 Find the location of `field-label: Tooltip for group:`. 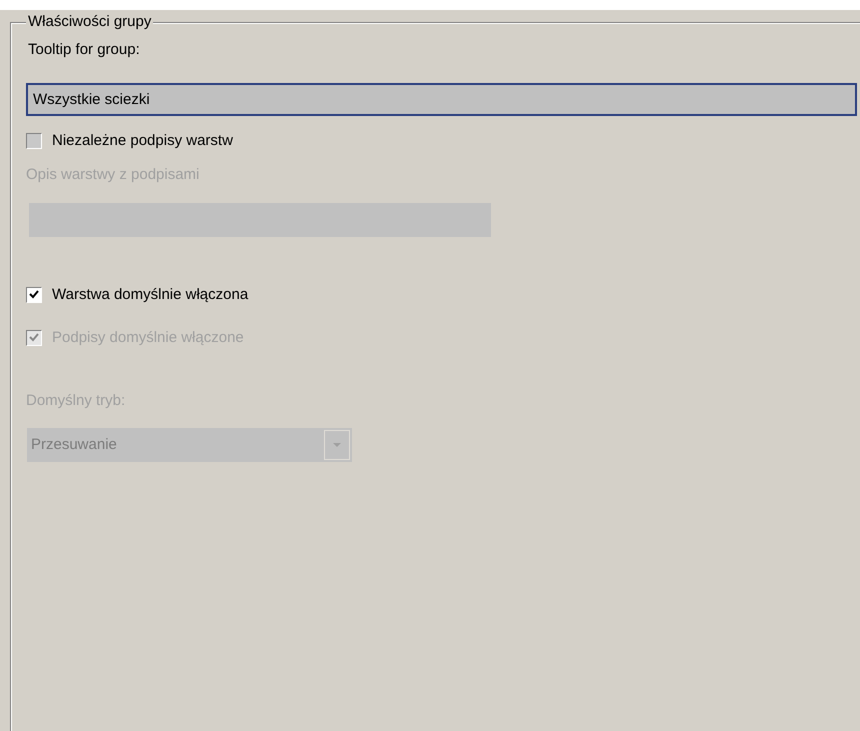

field-label: Tooltip for group: is located at coordinates (84, 50).